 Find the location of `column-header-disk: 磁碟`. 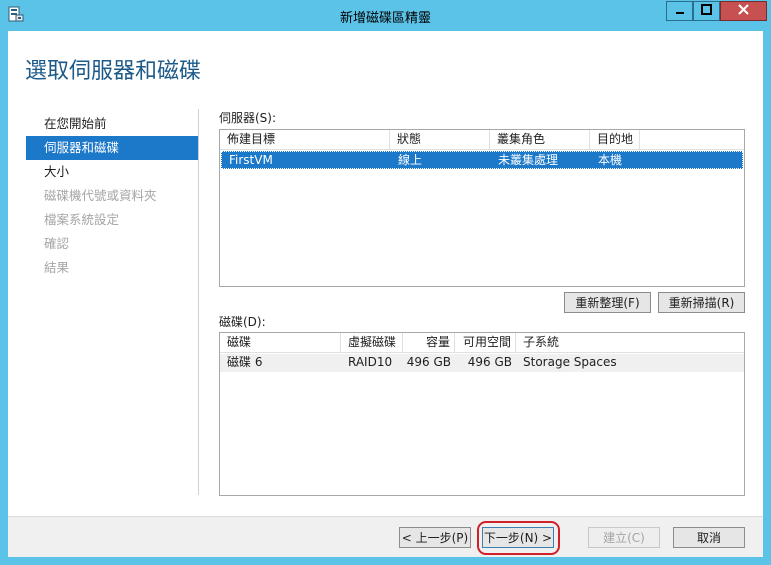

column-header-disk: 磁碟 is located at coordinates (280, 343).